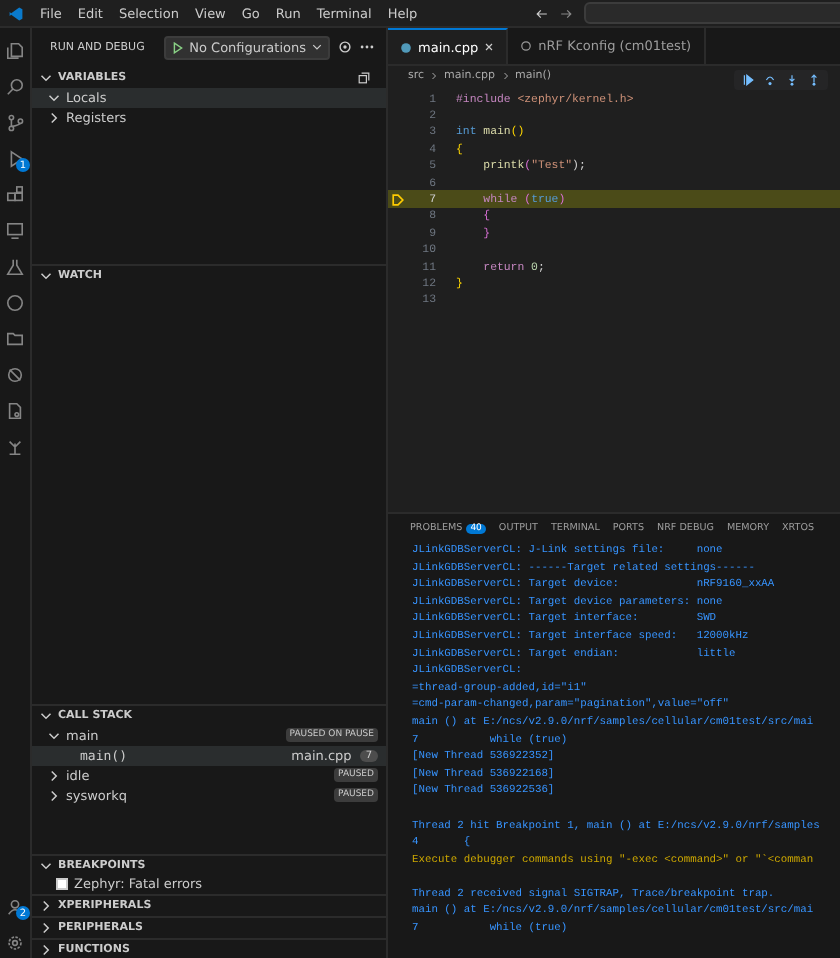 The height and width of the screenshot is (958, 840). I want to click on gear-icon, so click(526, 46).